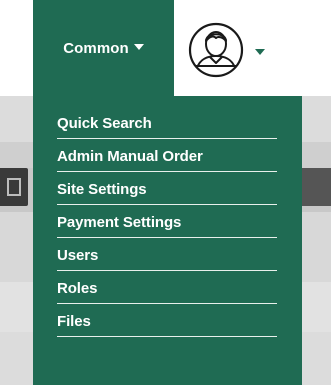 This screenshot has height=385, width=331. I want to click on menu-item-files: Files, so click(167, 320).